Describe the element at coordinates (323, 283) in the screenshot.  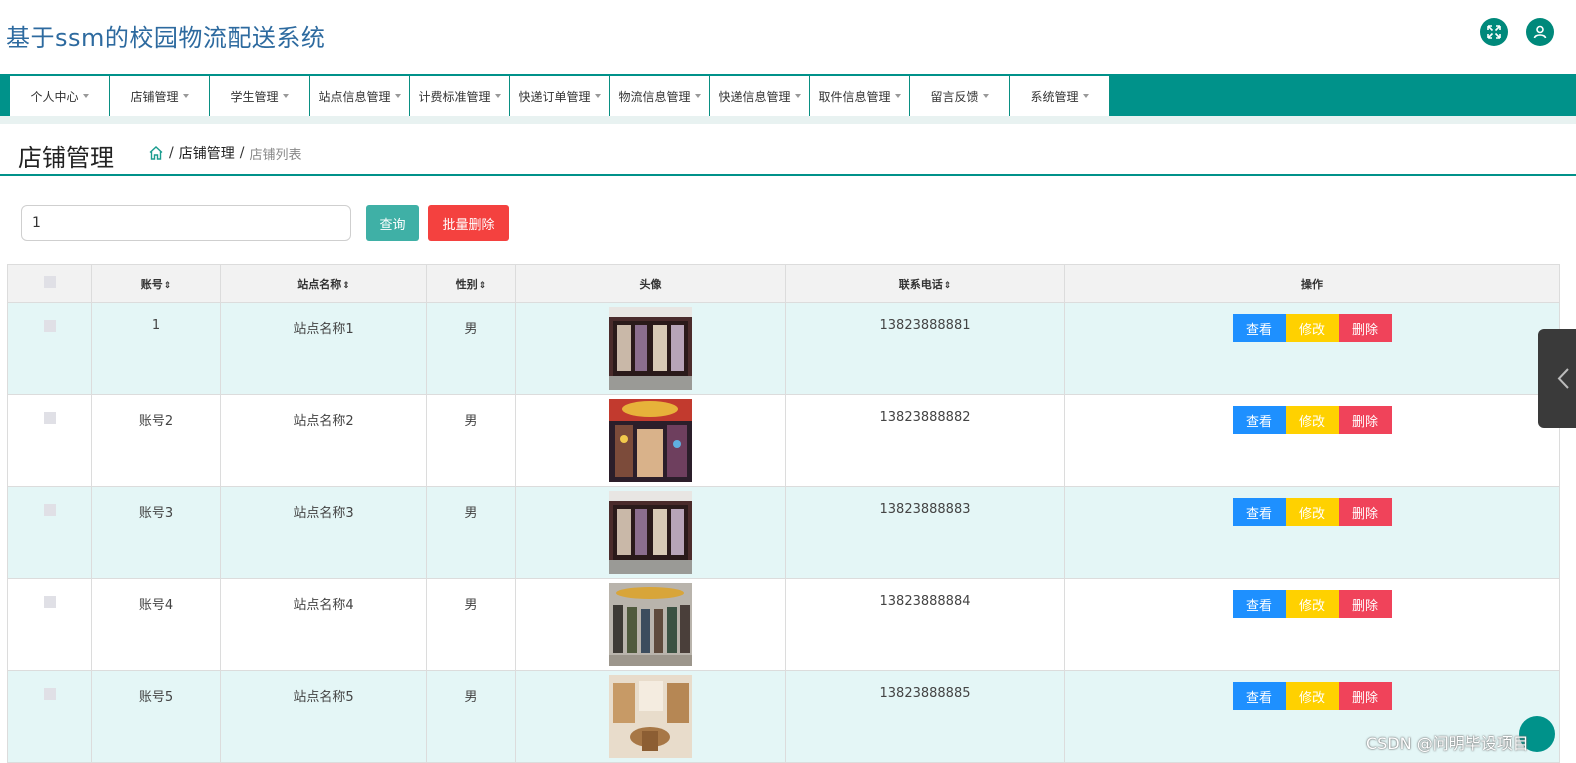
I see `column-header-station: 站点名称⇕` at that location.